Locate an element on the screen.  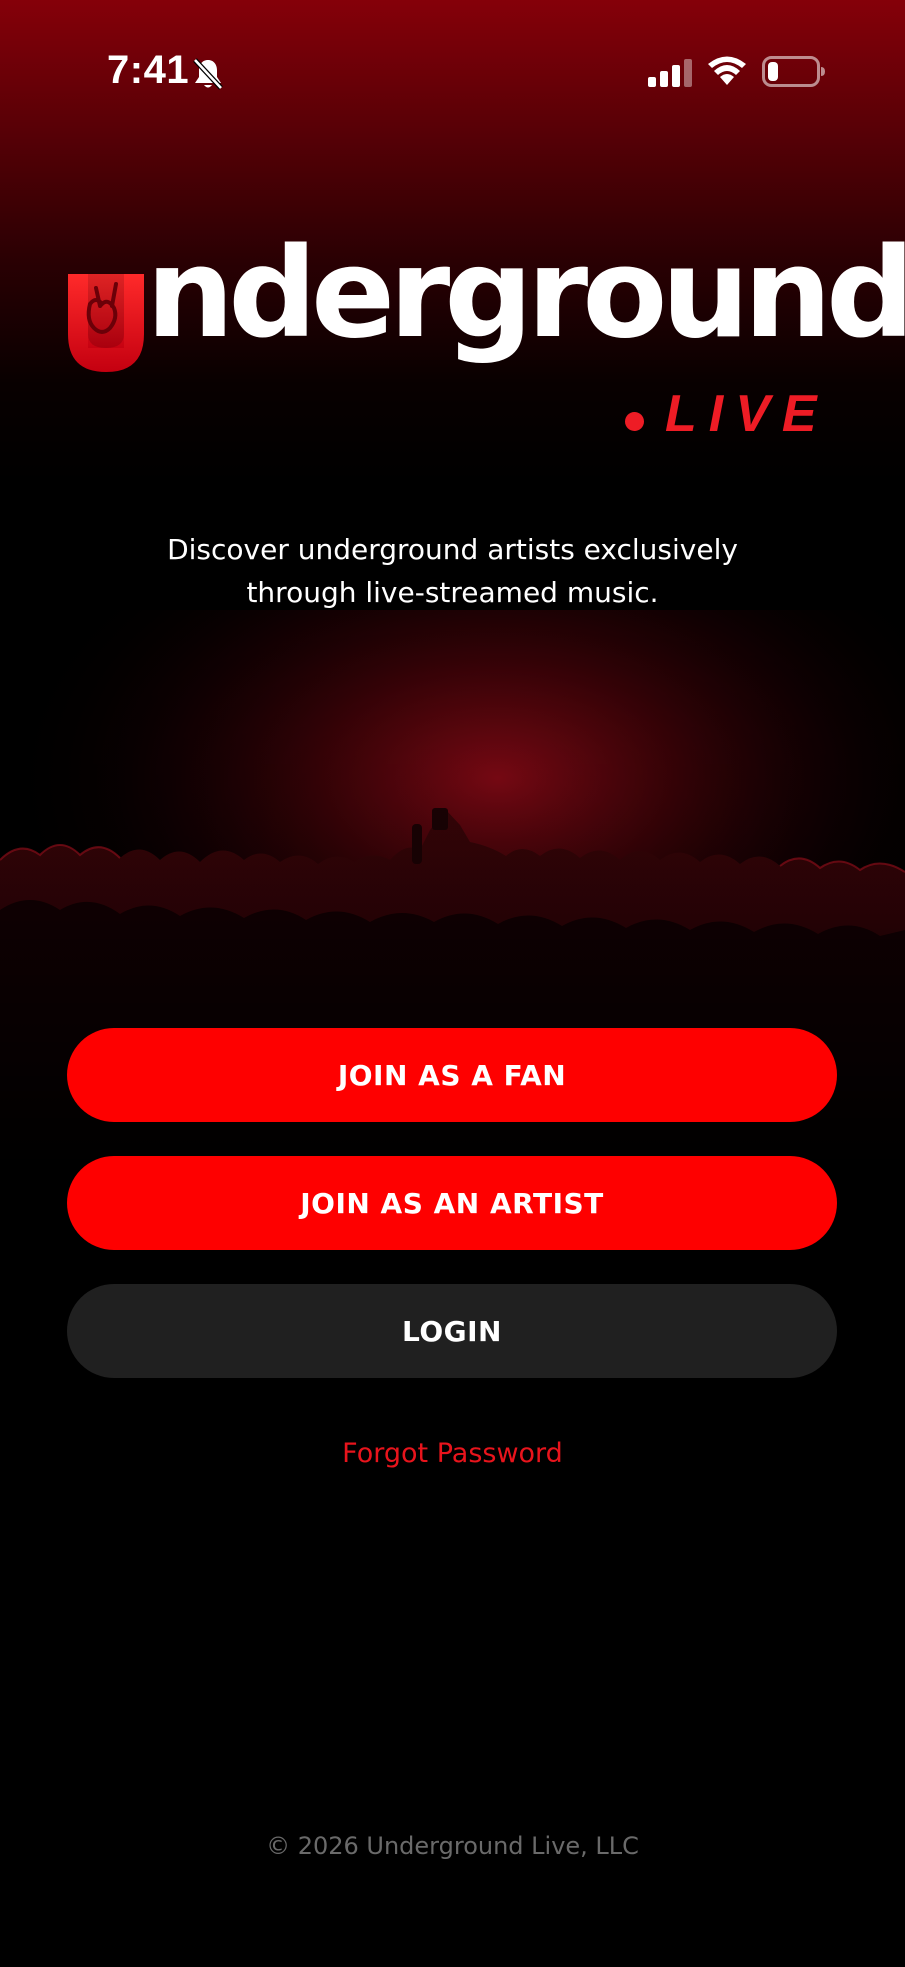
status-bar: 7:41 is located at coordinates (452, 75).